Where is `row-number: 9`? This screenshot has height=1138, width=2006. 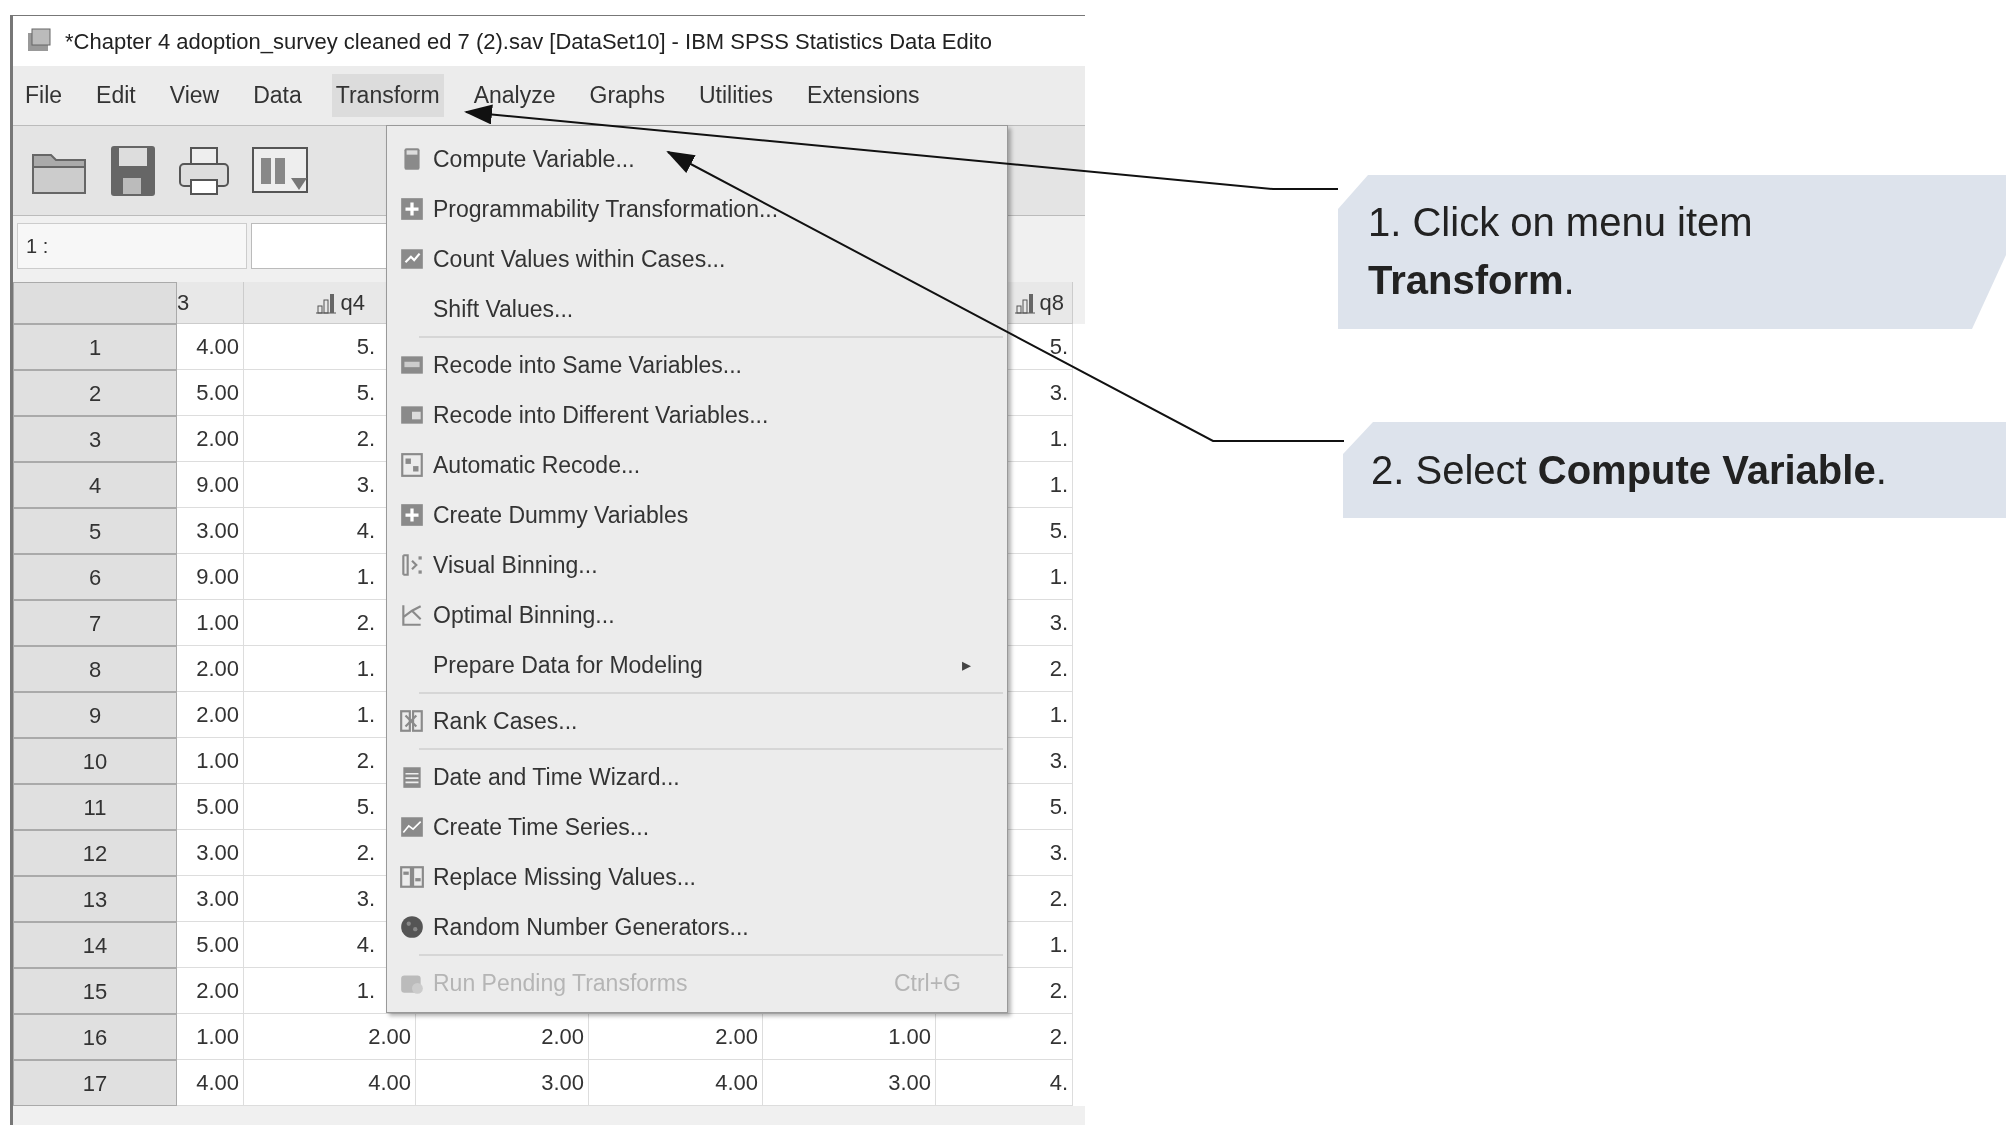 row-number: 9 is located at coordinates (95, 715).